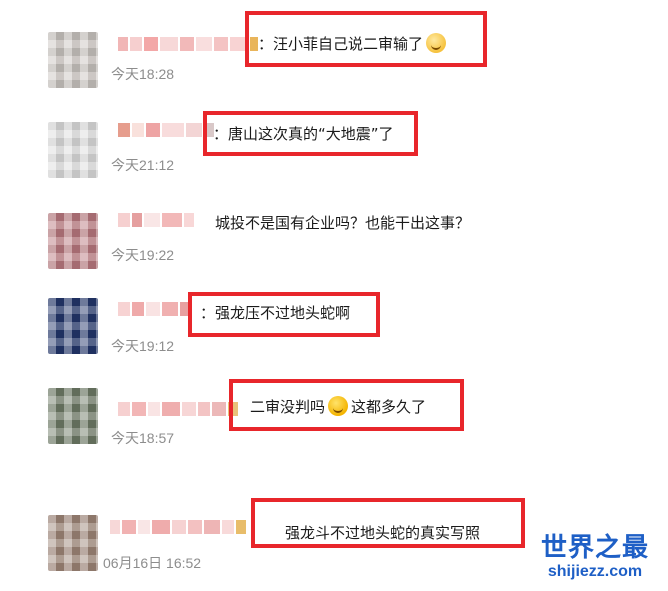  Describe the element at coordinates (143, 255) in the screenshot. I see `comment-timestamp: 今天19:22` at that location.